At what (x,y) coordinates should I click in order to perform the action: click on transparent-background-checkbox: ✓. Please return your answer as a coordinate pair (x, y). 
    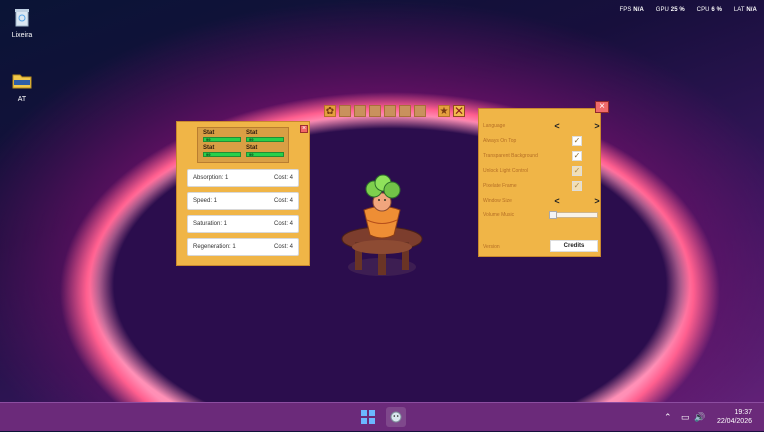
    Looking at the image, I should click on (577, 156).